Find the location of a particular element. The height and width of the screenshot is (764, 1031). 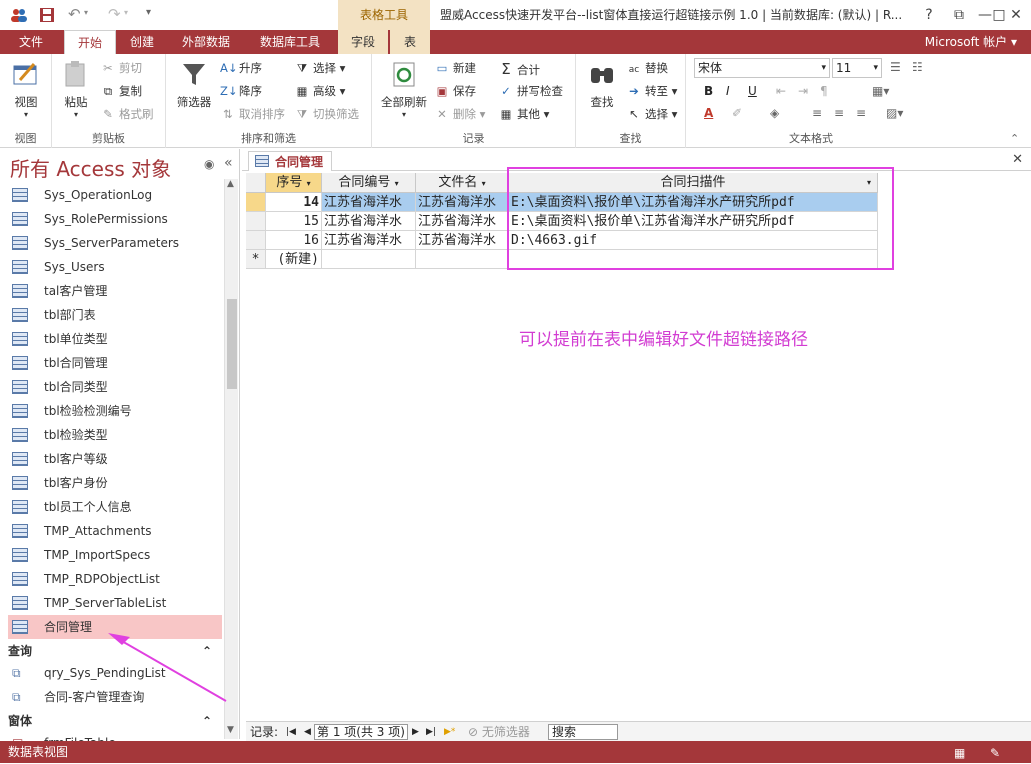

sort-ascending-button: A↓升序 is located at coordinates (241, 68).